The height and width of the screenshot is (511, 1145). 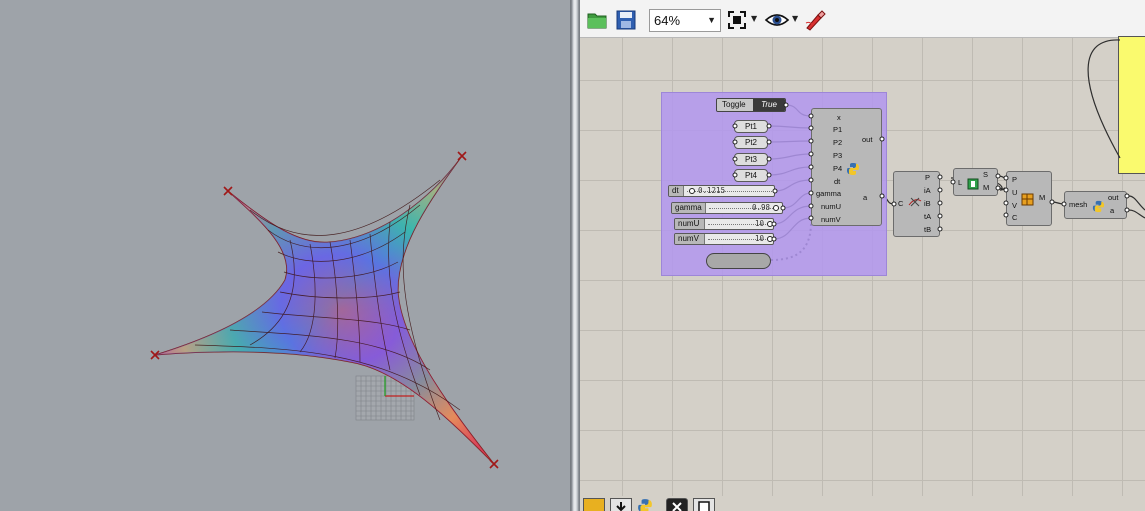 I want to click on slider-dt-grip, so click(x=692, y=191).